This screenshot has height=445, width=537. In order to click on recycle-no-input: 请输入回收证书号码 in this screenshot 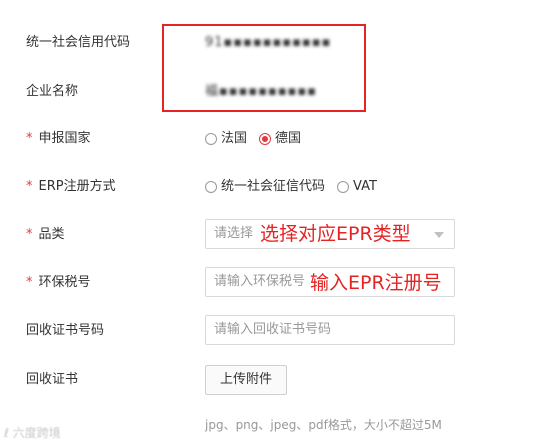, I will do `click(330, 330)`.